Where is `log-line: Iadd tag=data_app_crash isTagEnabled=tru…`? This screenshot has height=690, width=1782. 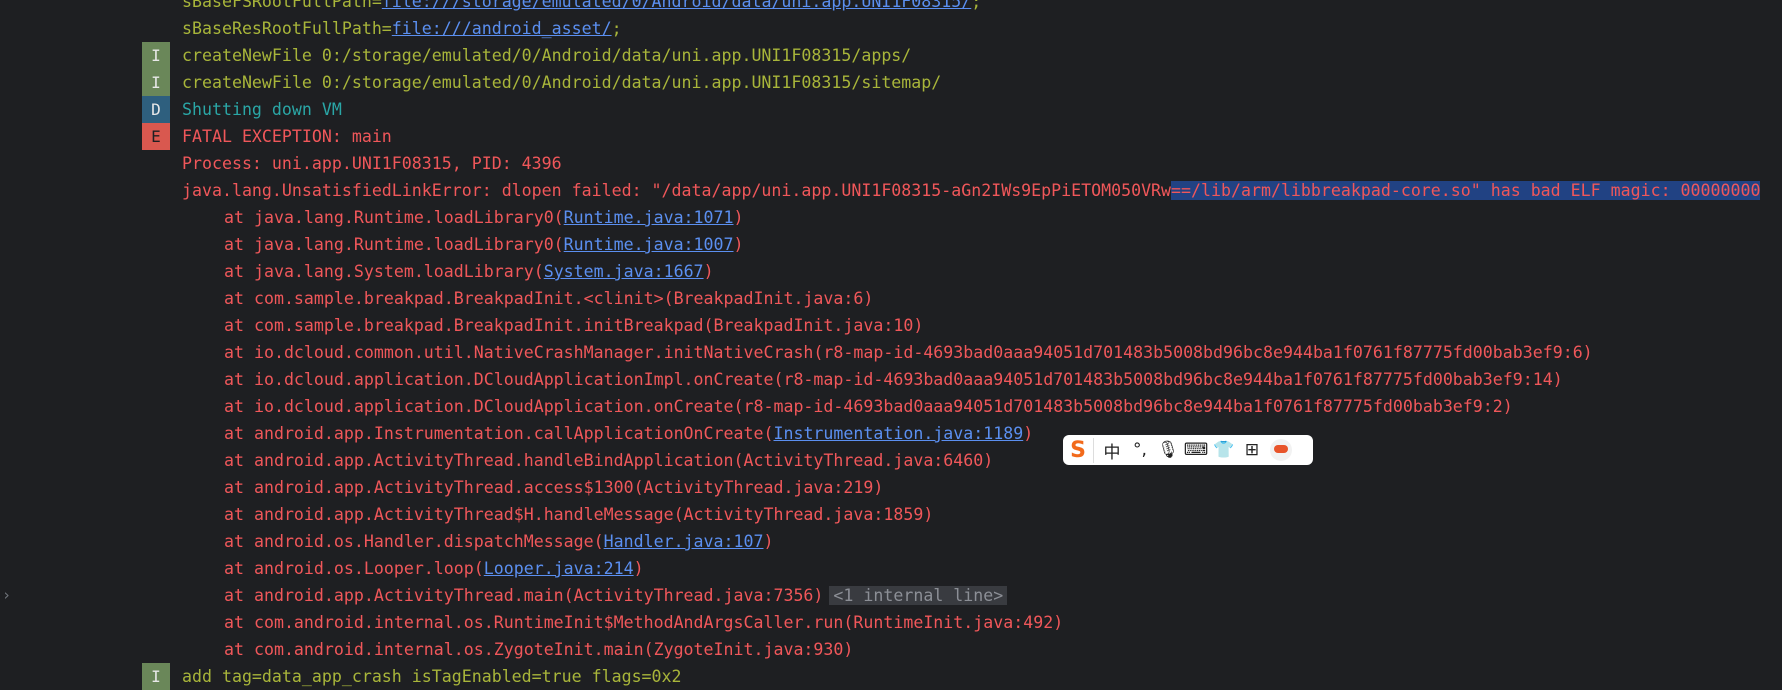
log-line: Iadd tag=data_app_crash isTagEnabled=tru… is located at coordinates (891, 676).